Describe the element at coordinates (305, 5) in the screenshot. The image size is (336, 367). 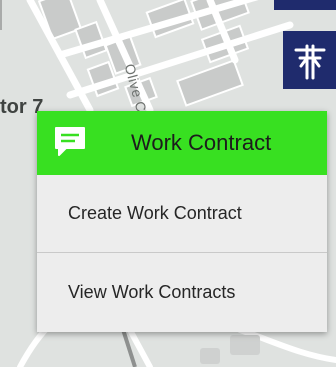
I see `top-toolbar-strip` at that location.